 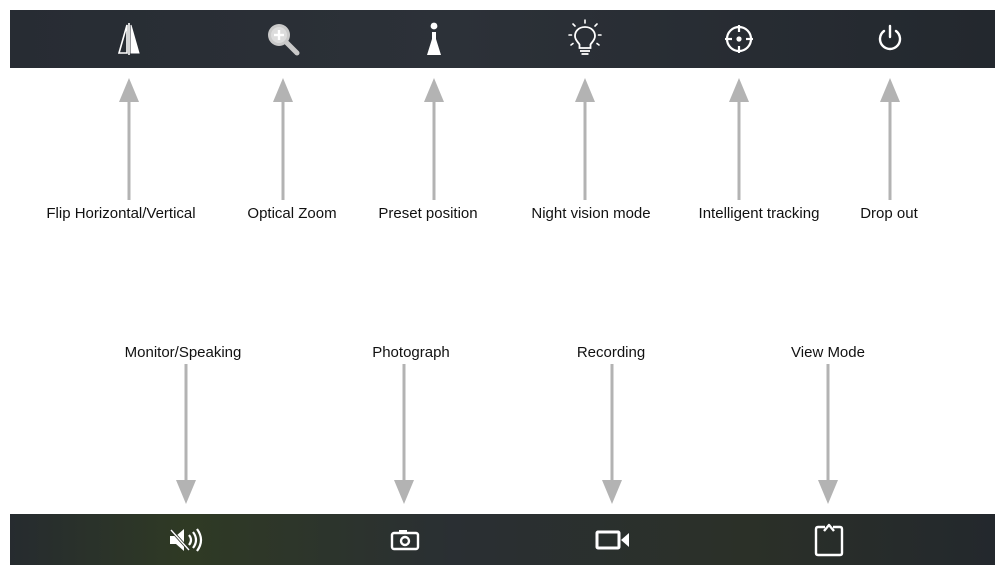 What do you see at coordinates (434, 139) in the screenshot?
I see `arrow-preset` at bounding box center [434, 139].